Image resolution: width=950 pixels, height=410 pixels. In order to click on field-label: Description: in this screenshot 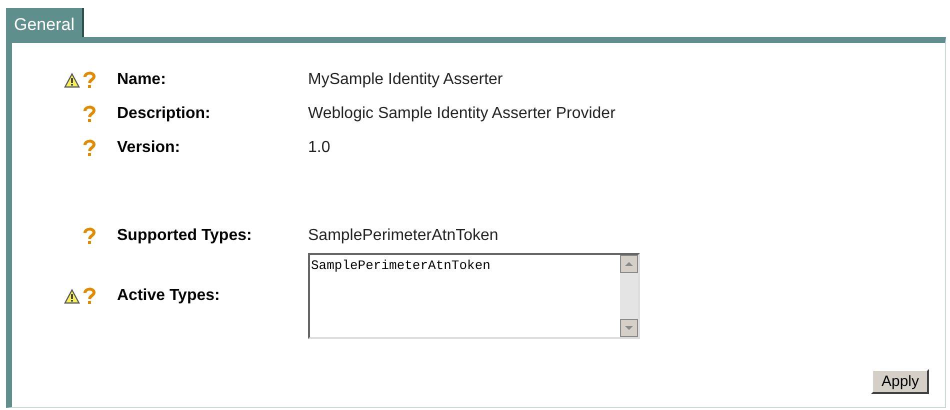, I will do `click(164, 114)`.